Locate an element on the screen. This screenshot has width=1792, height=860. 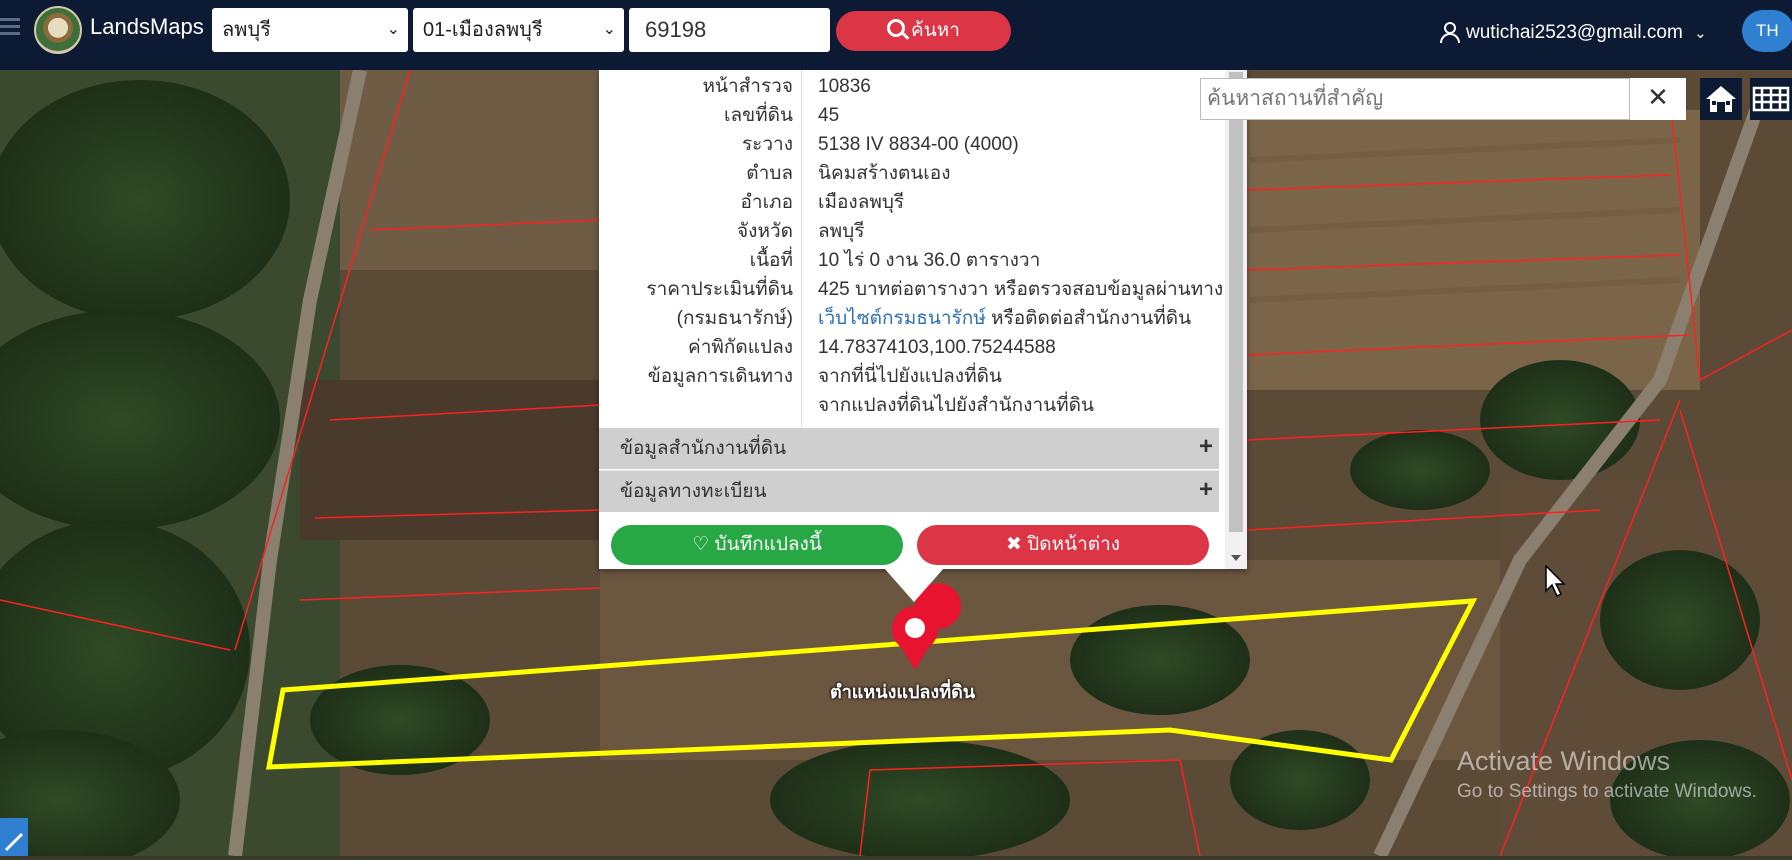
info-row: หน้าสำรวจ 10836 is located at coordinates (909, 86).